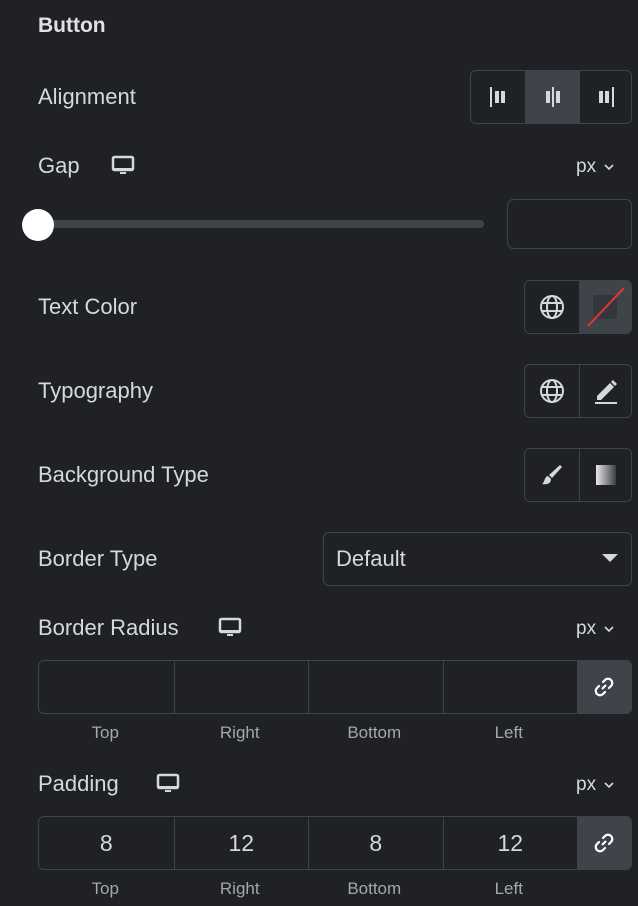 The image size is (638, 906). I want to click on gap-unit-value: px, so click(586, 166).